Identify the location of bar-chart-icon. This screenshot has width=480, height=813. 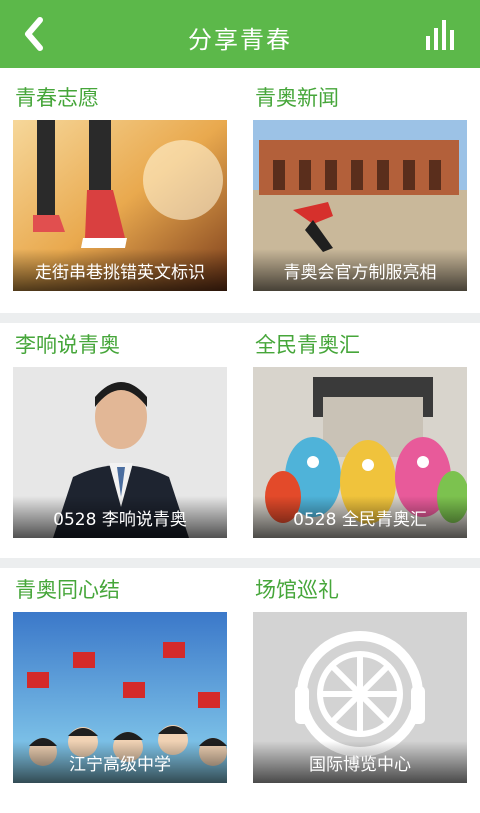
(440, 35).